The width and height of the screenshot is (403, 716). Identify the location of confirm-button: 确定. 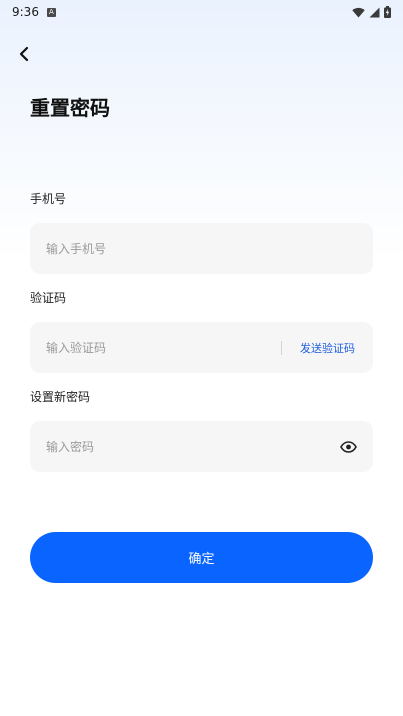
(201, 557).